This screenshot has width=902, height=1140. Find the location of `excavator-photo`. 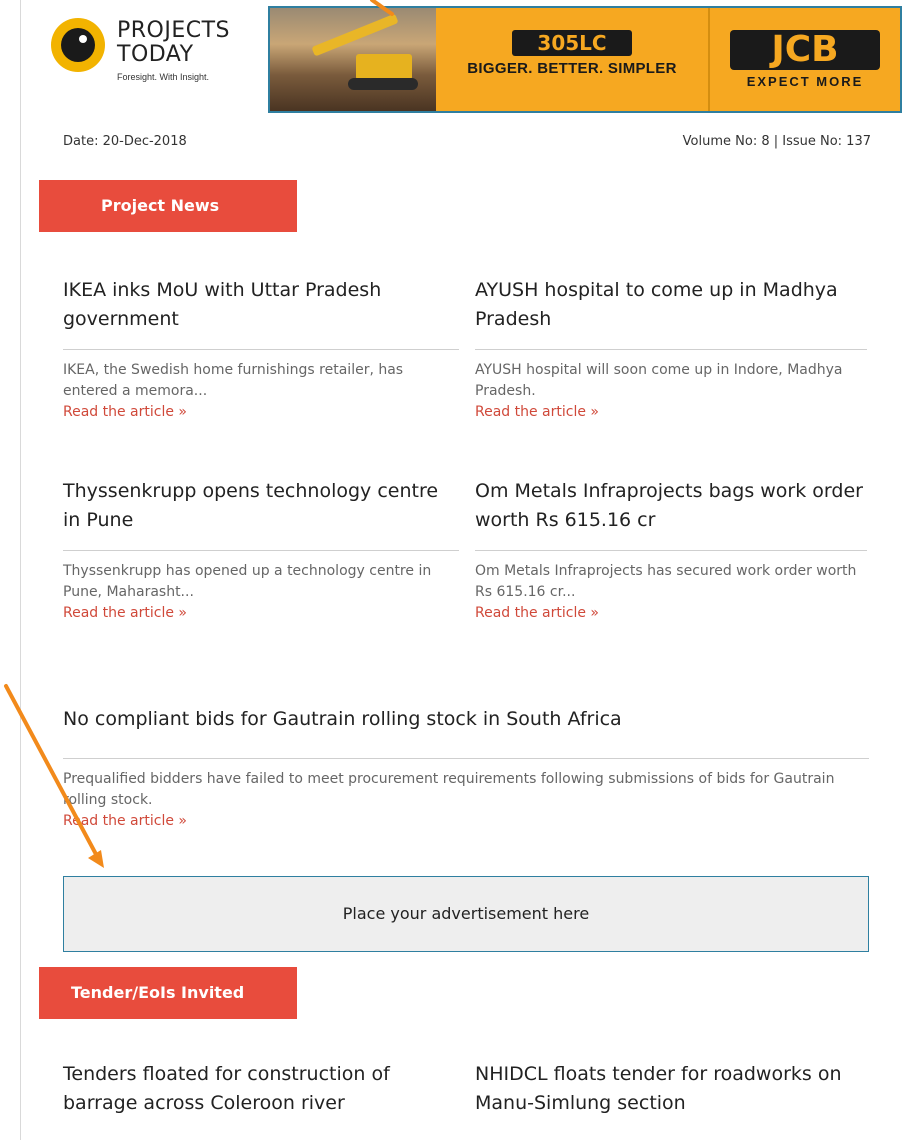

excavator-photo is located at coordinates (353, 59).